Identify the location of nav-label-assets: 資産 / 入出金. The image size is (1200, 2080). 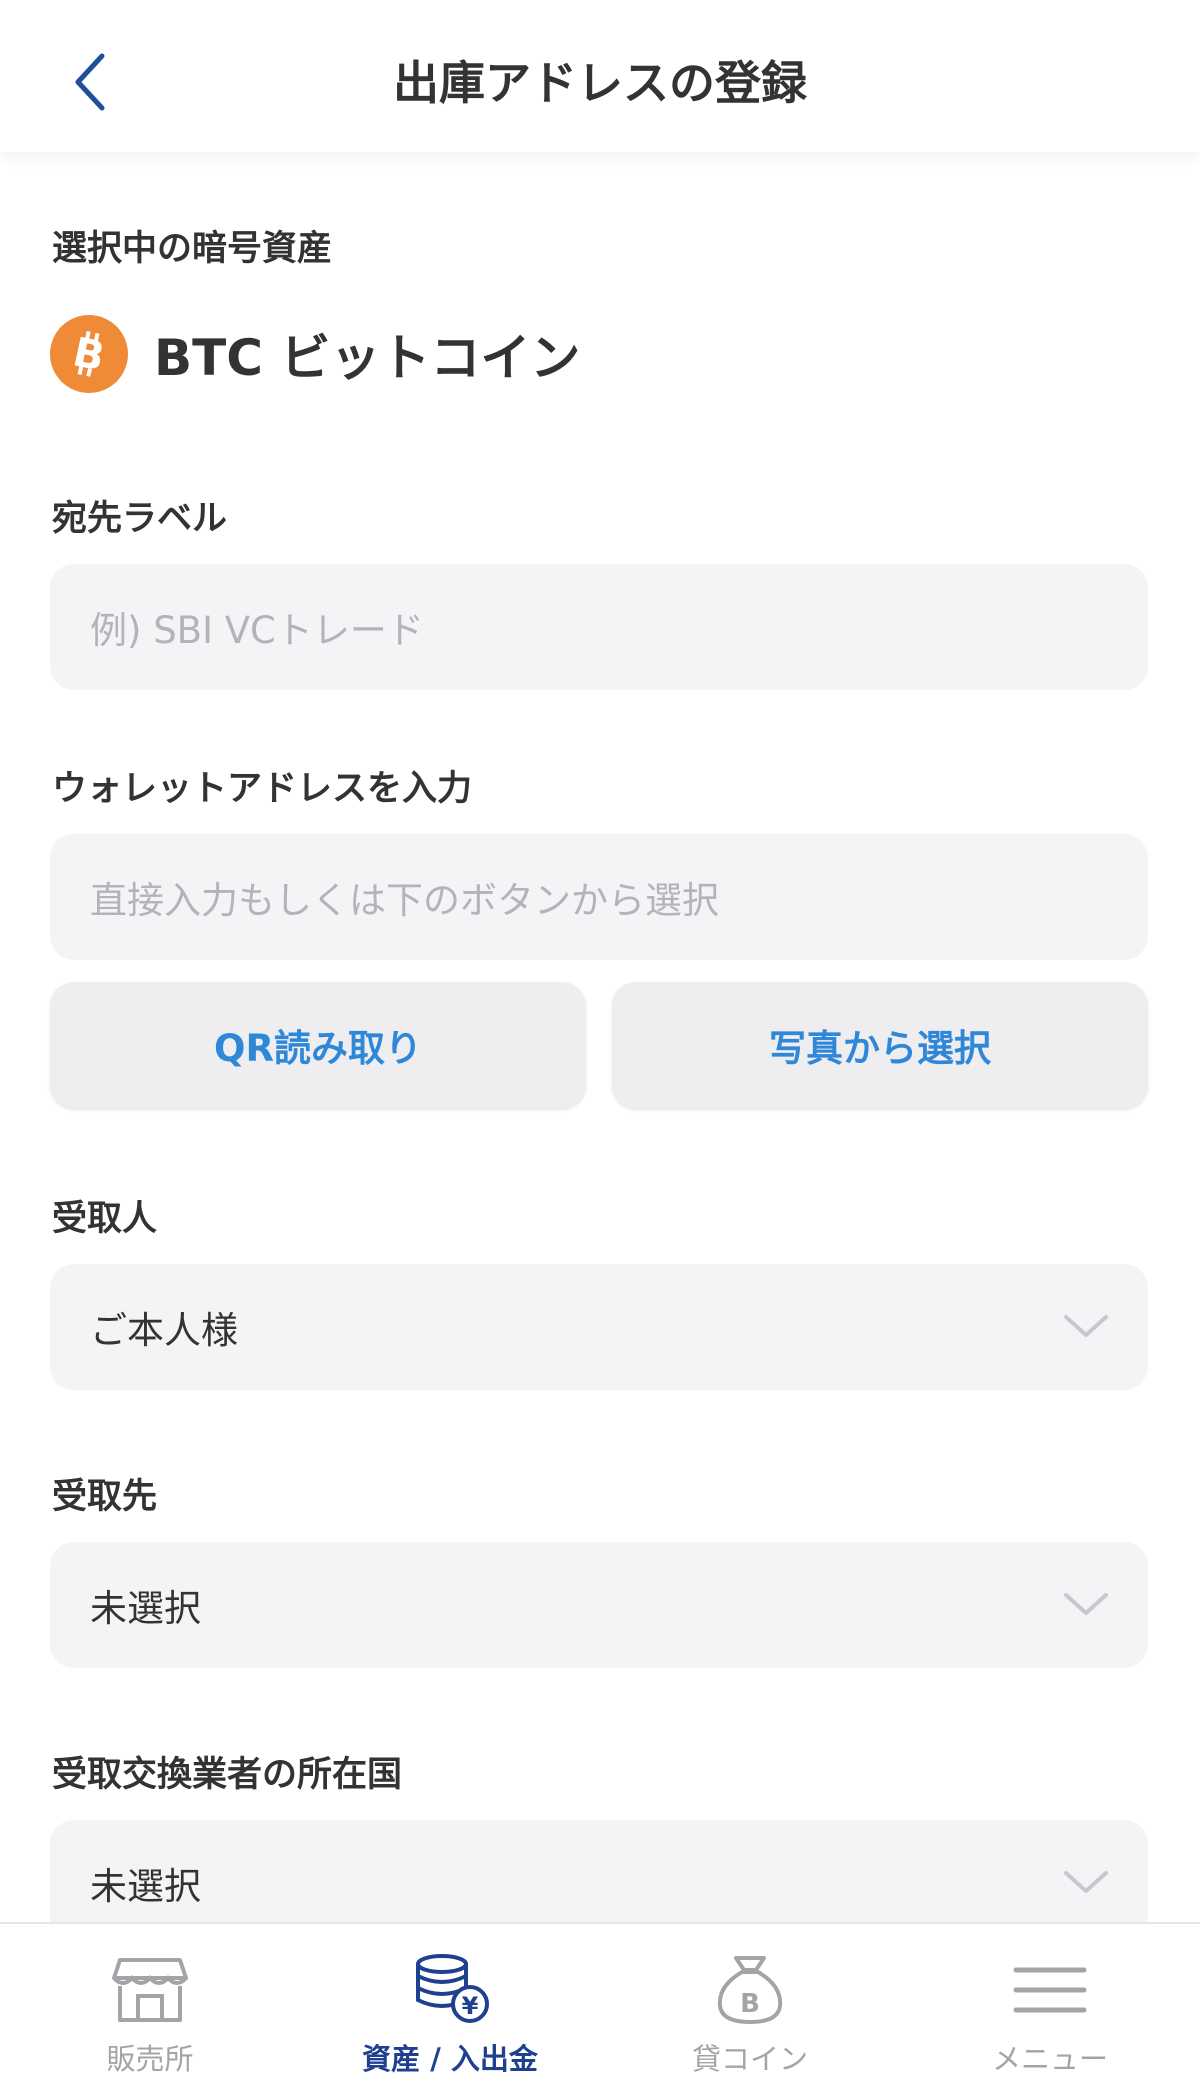
(450, 2059).